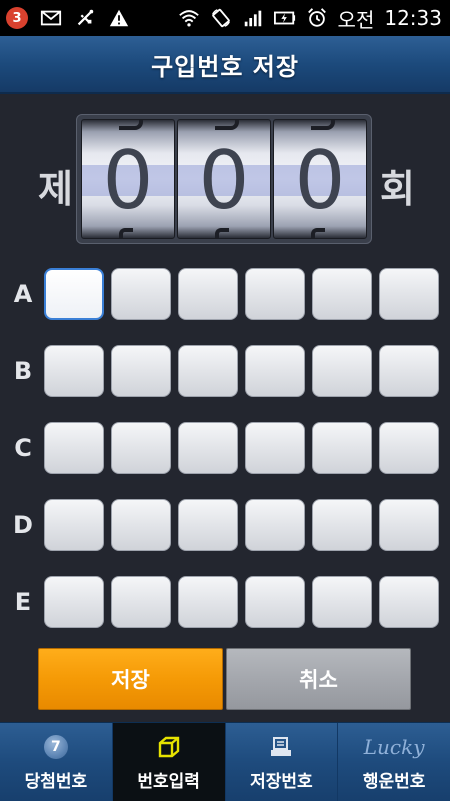 This screenshot has width=450, height=801. I want to click on number-cell-d6, so click(409, 525).